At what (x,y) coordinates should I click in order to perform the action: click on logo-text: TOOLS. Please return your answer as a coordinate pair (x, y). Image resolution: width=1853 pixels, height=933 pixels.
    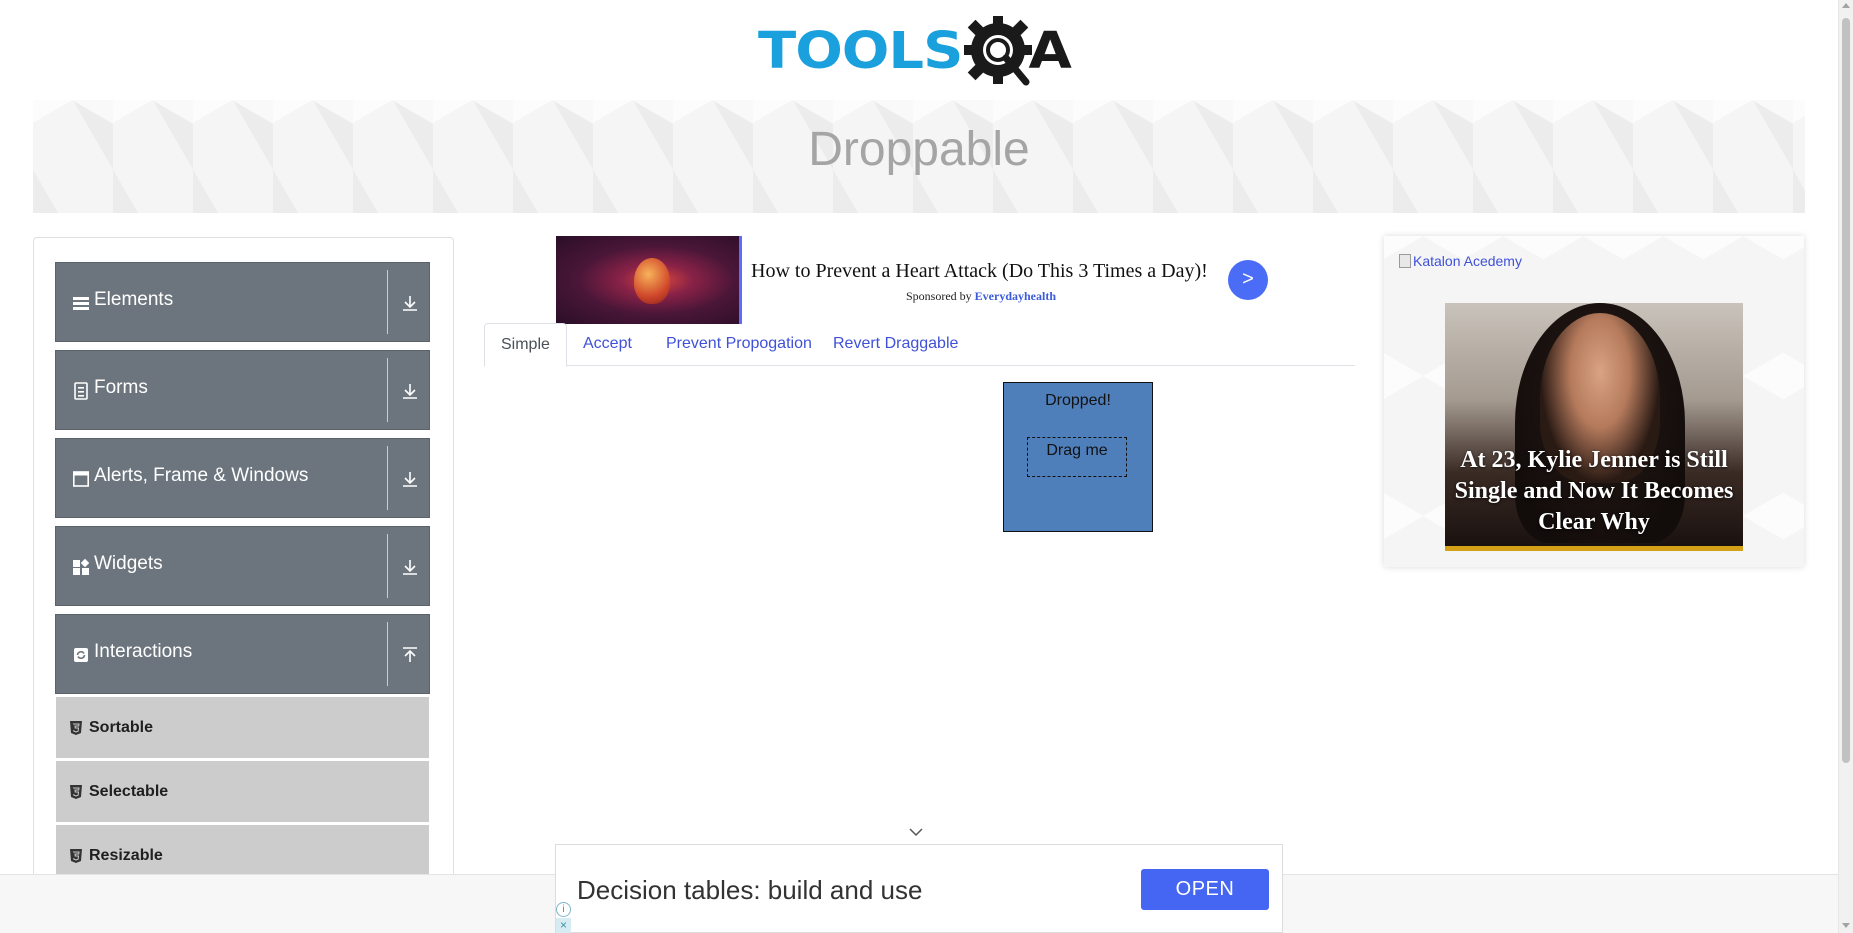
    Looking at the image, I should click on (860, 51).